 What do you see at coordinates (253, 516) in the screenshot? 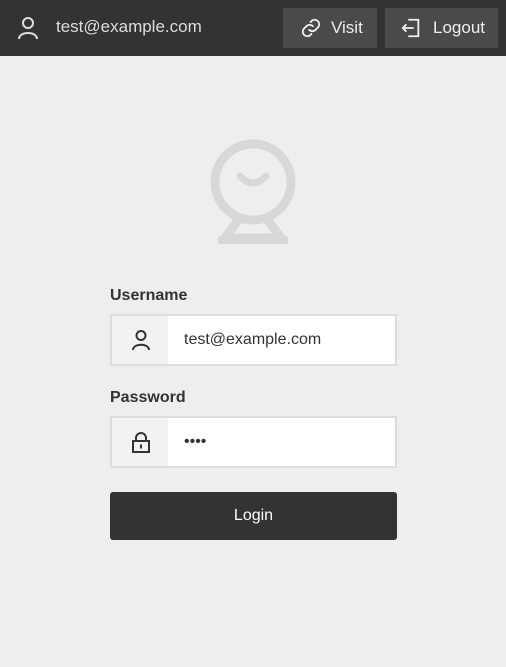
I see `login-button: Login` at bounding box center [253, 516].